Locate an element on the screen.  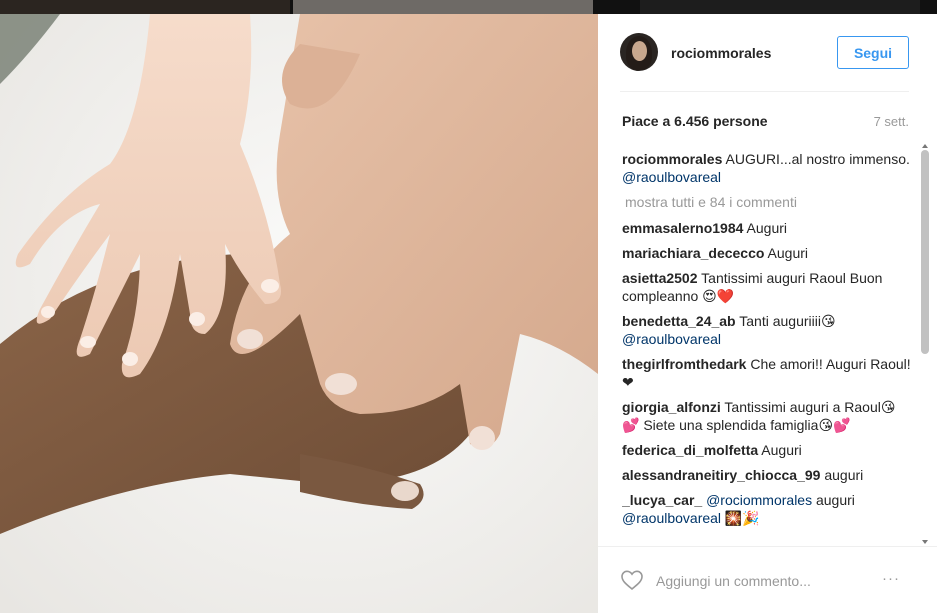
add-comment-input is located at coordinates (761, 581).